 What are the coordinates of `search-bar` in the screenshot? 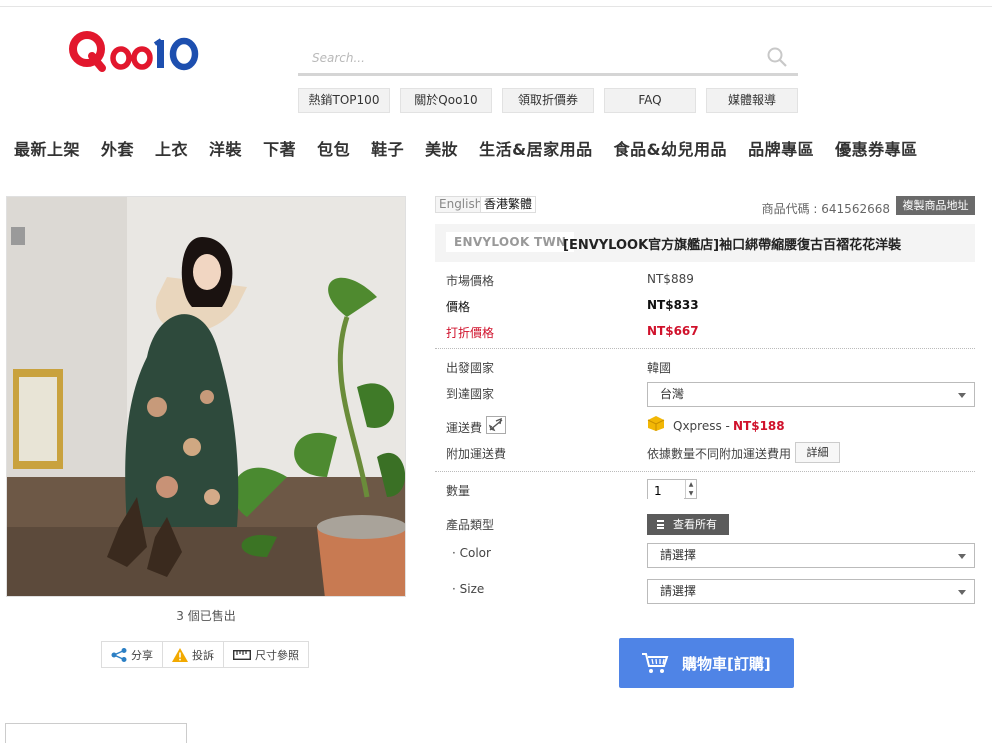 It's located at (548, 58).